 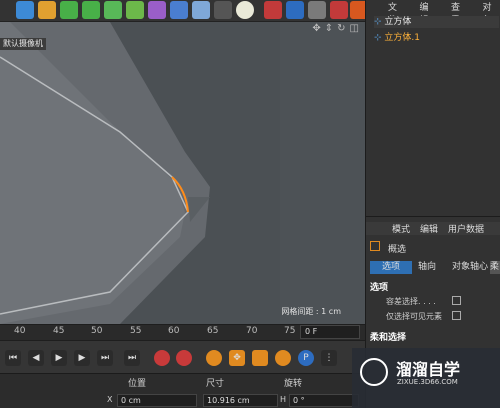 I want to click on last-frame-icon: ⏭, so click(x=132, y=358).